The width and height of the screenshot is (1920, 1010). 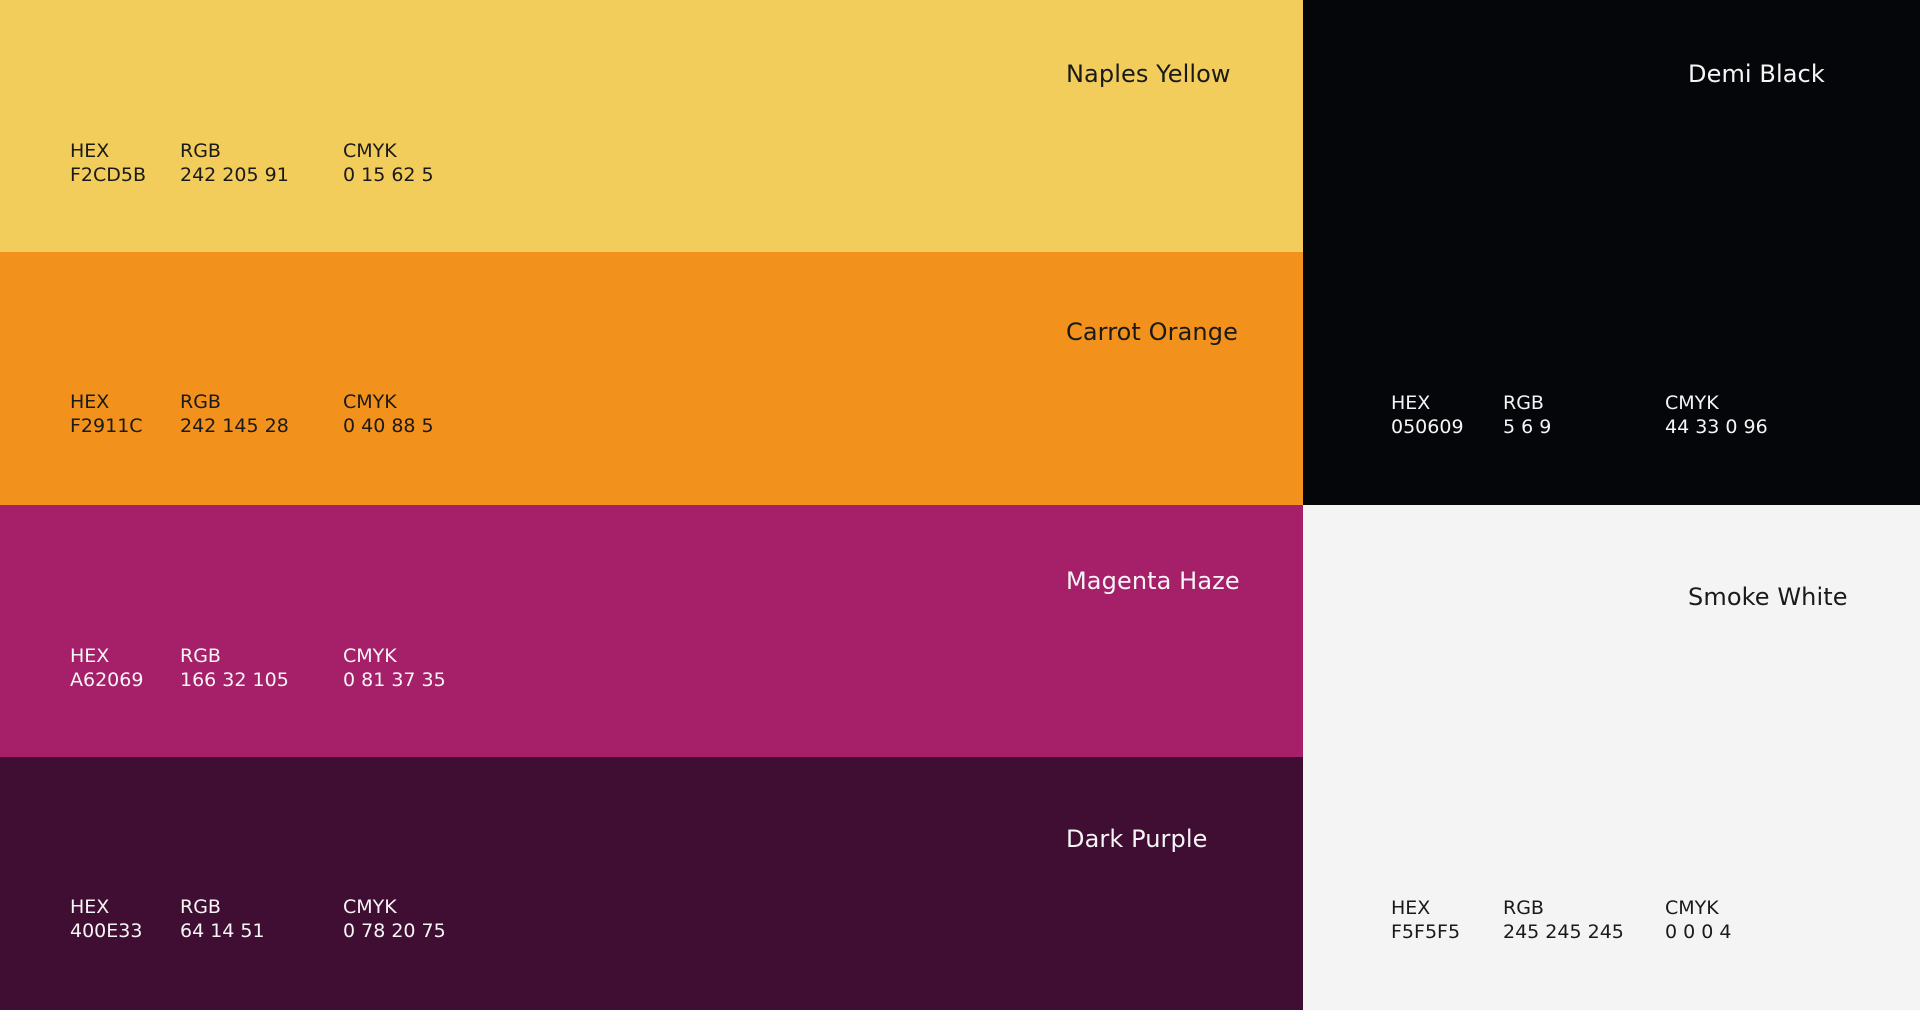 I want to click on cmyk-value: 0 78 20 75, so click(x=394, y=931).